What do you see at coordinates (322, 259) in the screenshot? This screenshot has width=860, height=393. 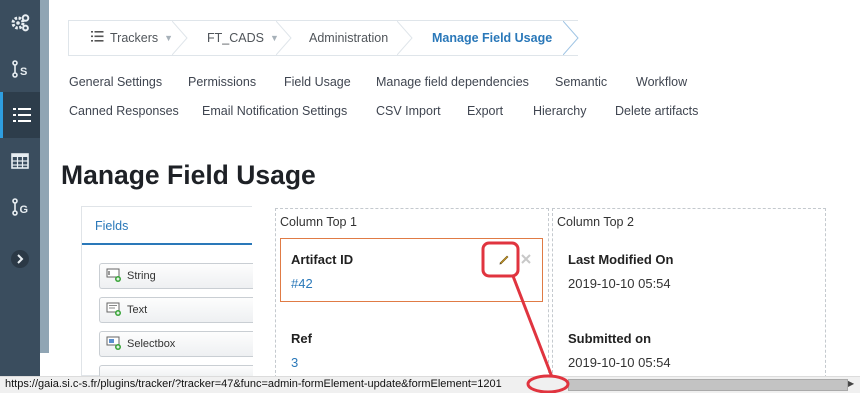 I see `field-label: Artifact ID` at bounding box center [322, 259].